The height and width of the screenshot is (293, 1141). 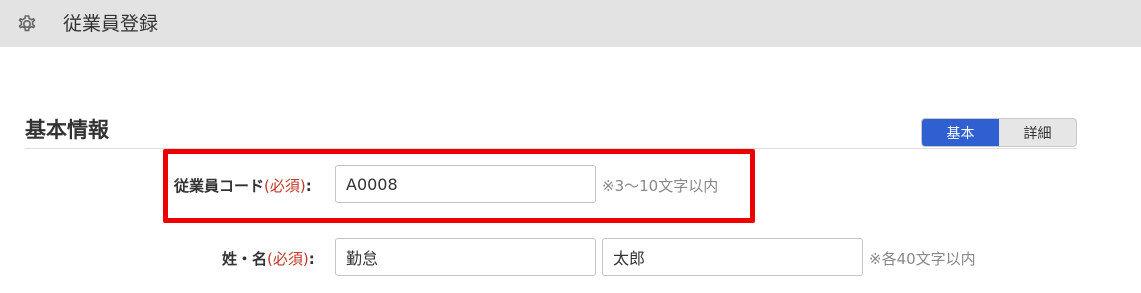 What do you see at coordinates (465, 257) in the screenshot?
I see `last-name-input` at bounding box center [465, 257].